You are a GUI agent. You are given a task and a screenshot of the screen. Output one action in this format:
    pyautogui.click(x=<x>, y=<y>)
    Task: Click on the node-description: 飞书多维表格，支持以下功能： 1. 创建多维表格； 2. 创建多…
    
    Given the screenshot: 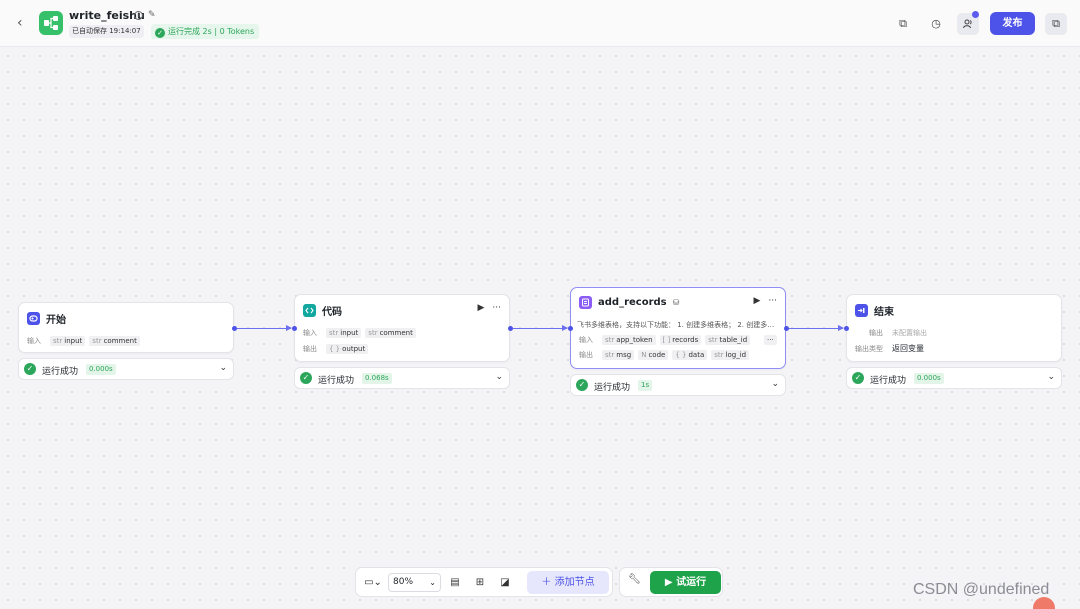 What is the action you would take?
    pyautogui.click(x=676, y=325)
    